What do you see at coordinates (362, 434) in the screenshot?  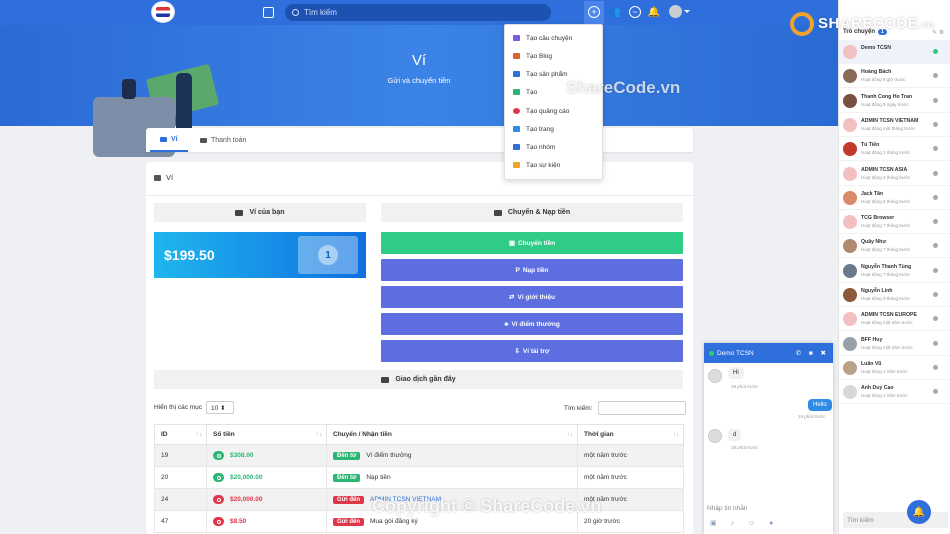 I see `col-transfer-label: Chuyển / Nhận tiền` at bounding box center [362, 434].